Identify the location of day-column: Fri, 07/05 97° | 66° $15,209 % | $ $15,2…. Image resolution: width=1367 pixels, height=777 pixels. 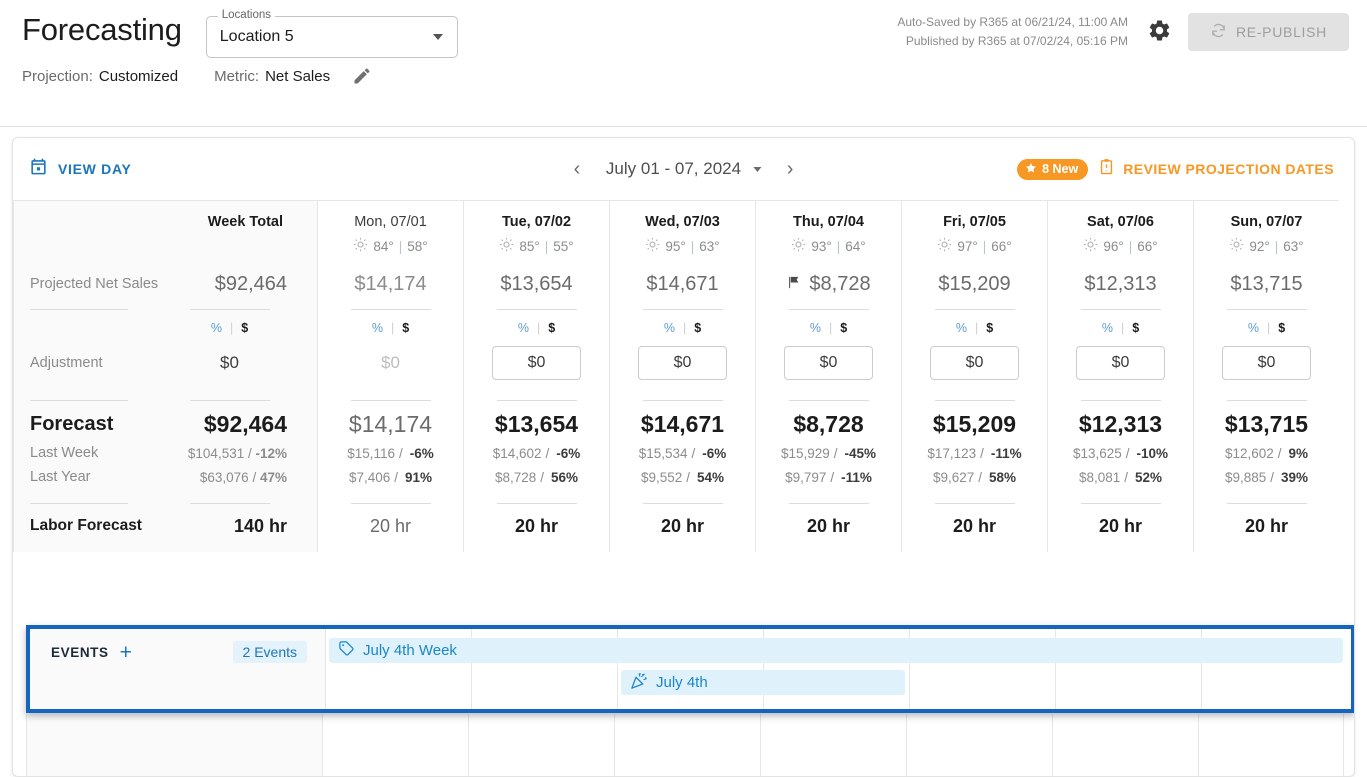
(974, 376).